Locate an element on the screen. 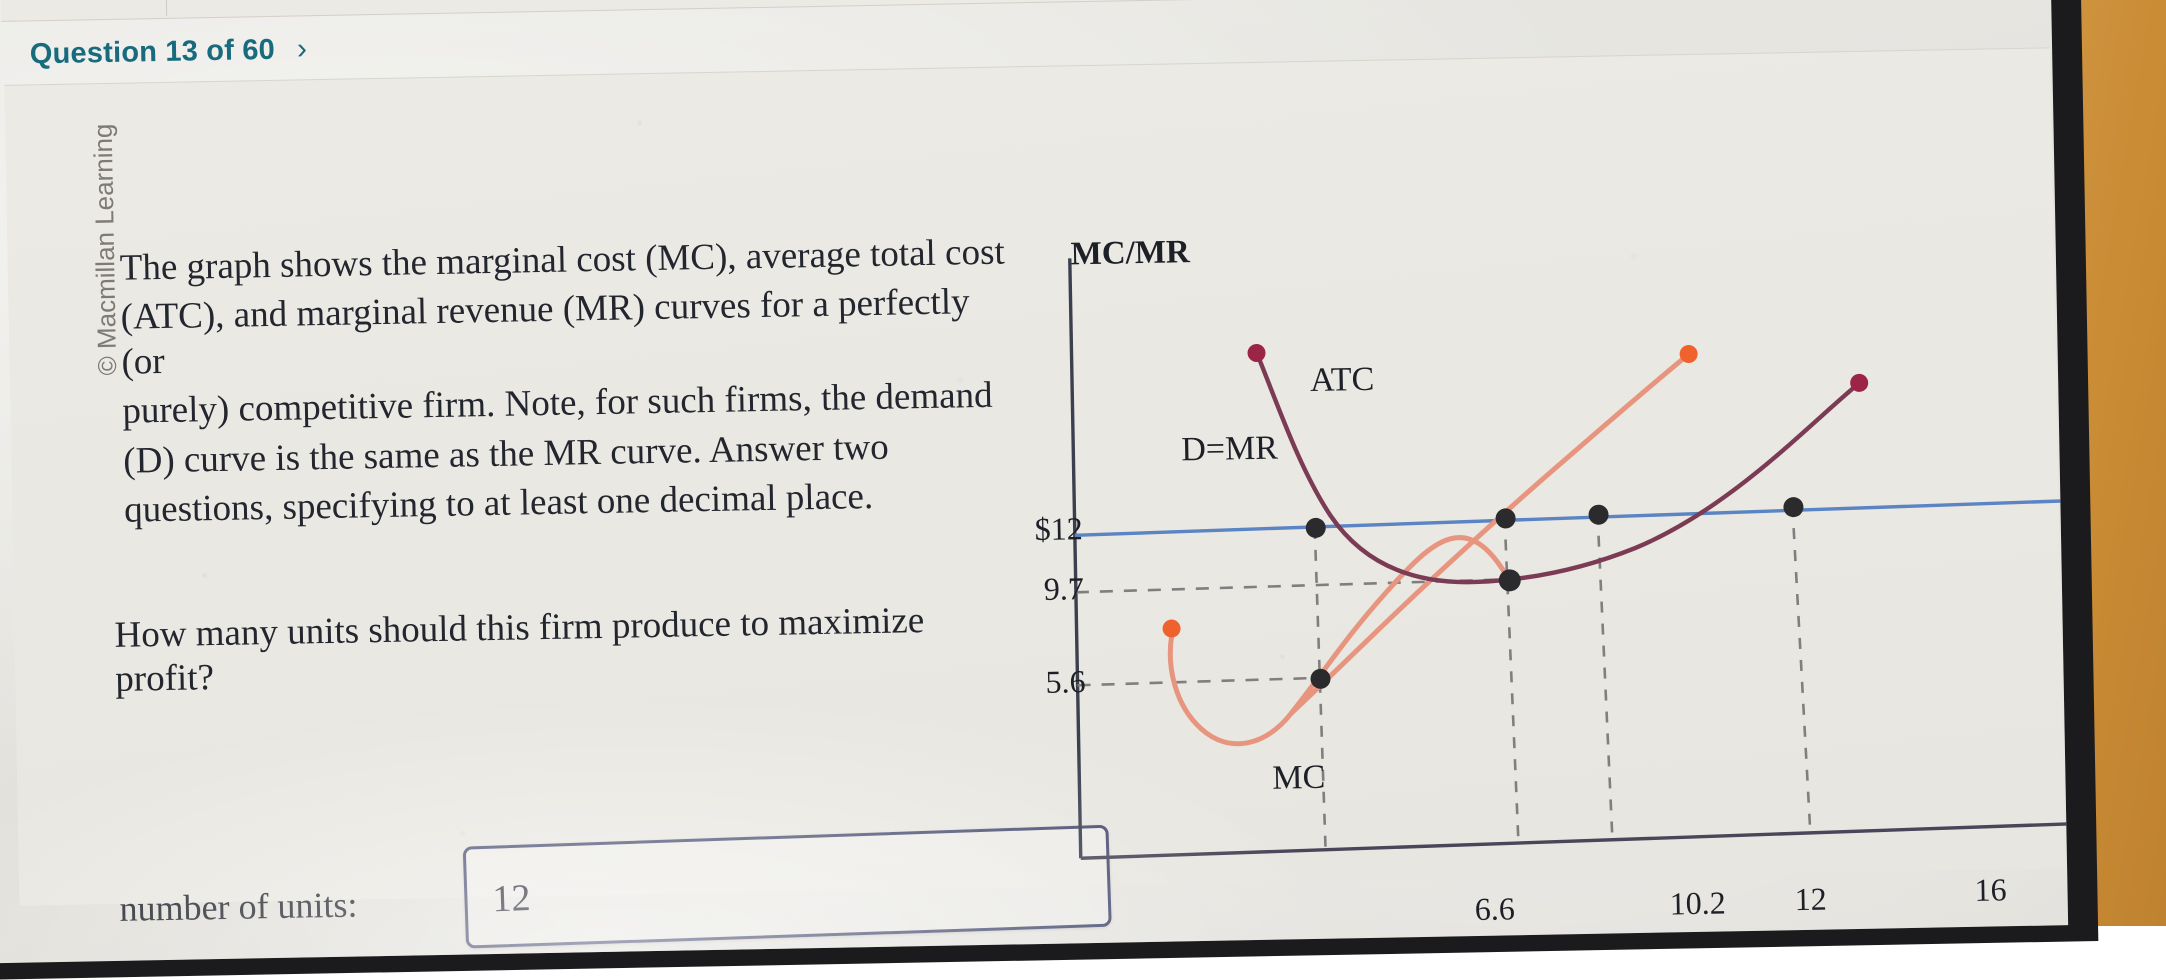  number-of-units-input is located at coordinates (787, 886).